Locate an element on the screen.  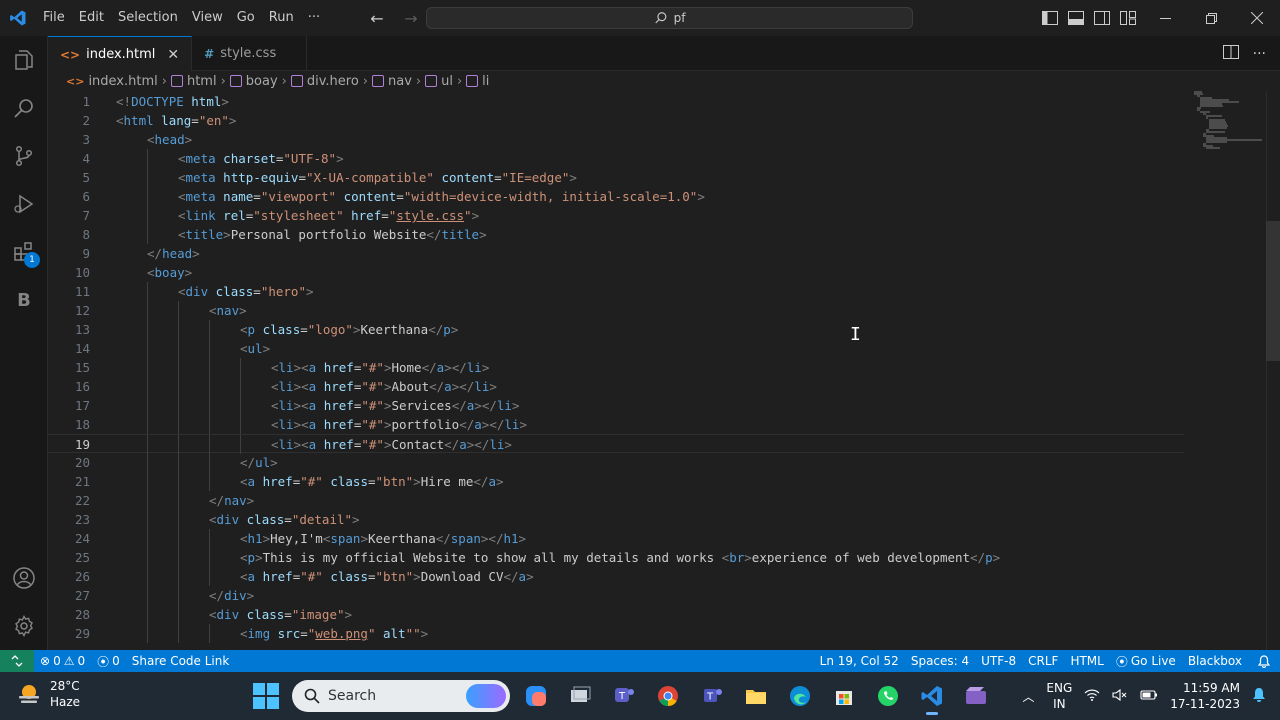
blackbox-status: Blackbox is located at coordinates (1215, 661).